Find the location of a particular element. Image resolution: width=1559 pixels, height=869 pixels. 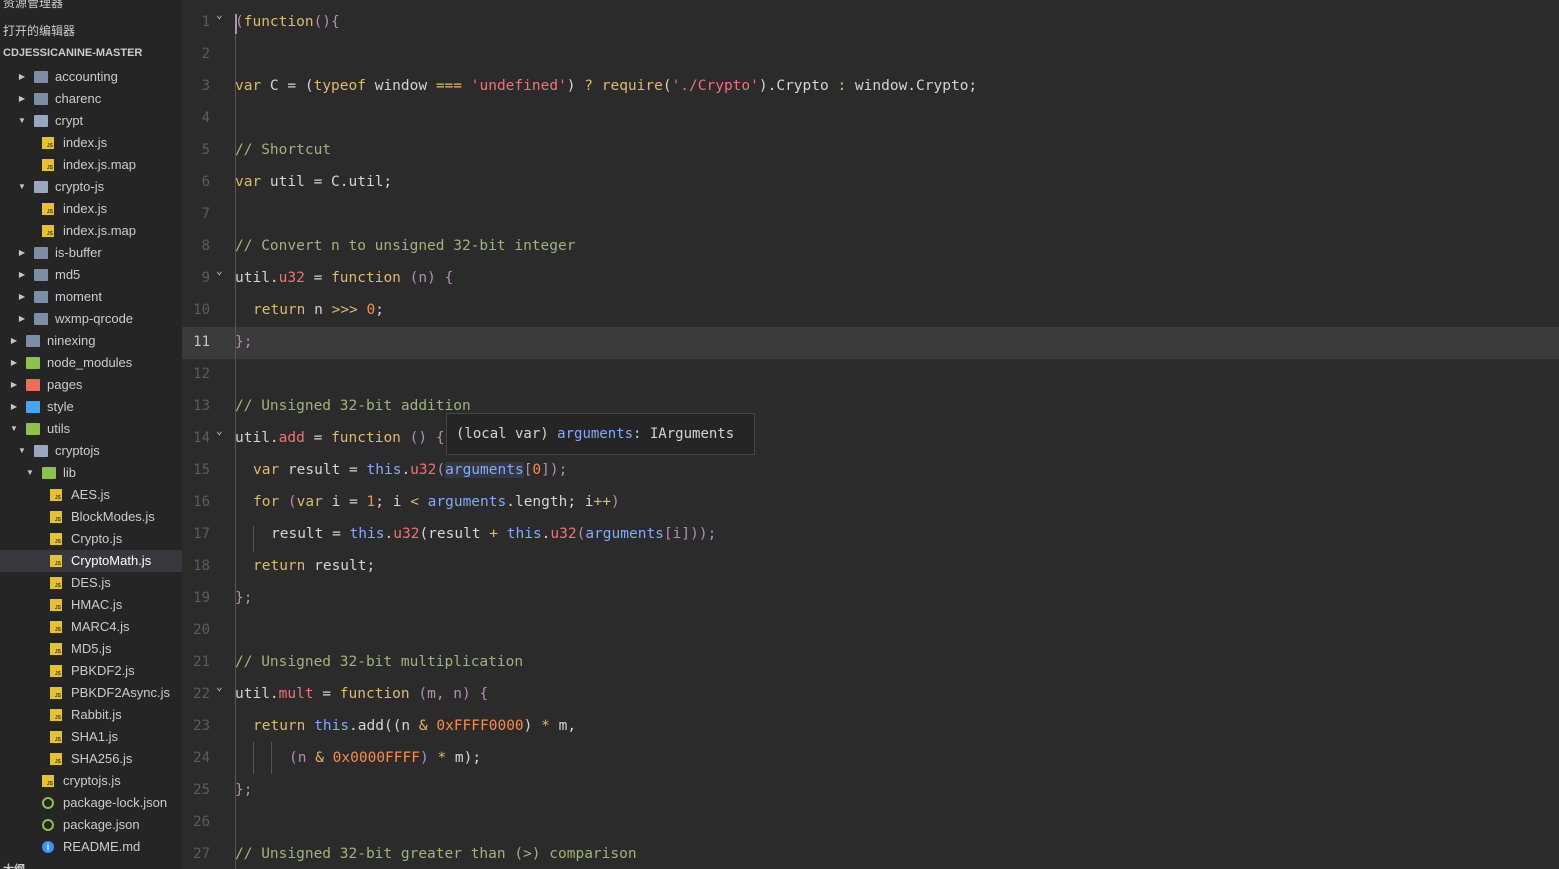

tree-item-file-cryptomath-js: CryptoMath.js is located at coordinates (91, 561).